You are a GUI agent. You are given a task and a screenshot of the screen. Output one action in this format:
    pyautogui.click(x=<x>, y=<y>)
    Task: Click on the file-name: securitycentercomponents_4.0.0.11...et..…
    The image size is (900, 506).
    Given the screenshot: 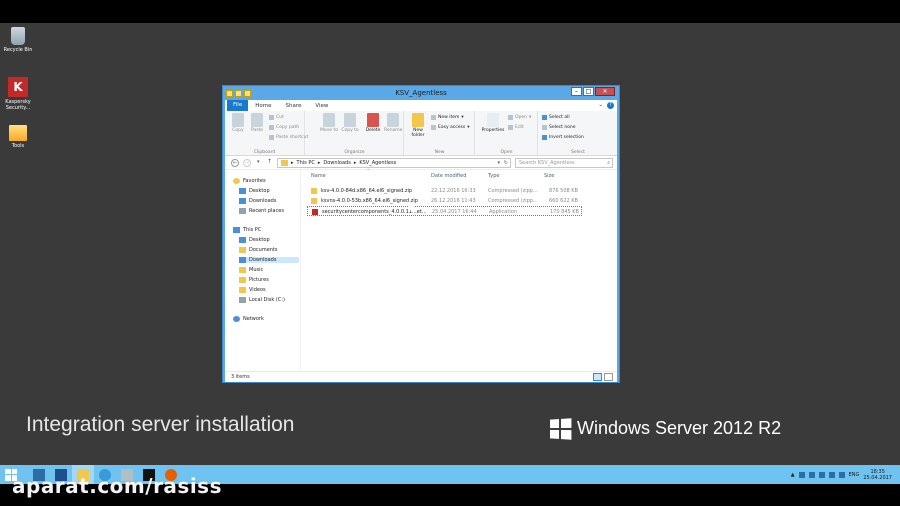 What is the action you would take?
    pyautogui.click(x=374, y=212)
    